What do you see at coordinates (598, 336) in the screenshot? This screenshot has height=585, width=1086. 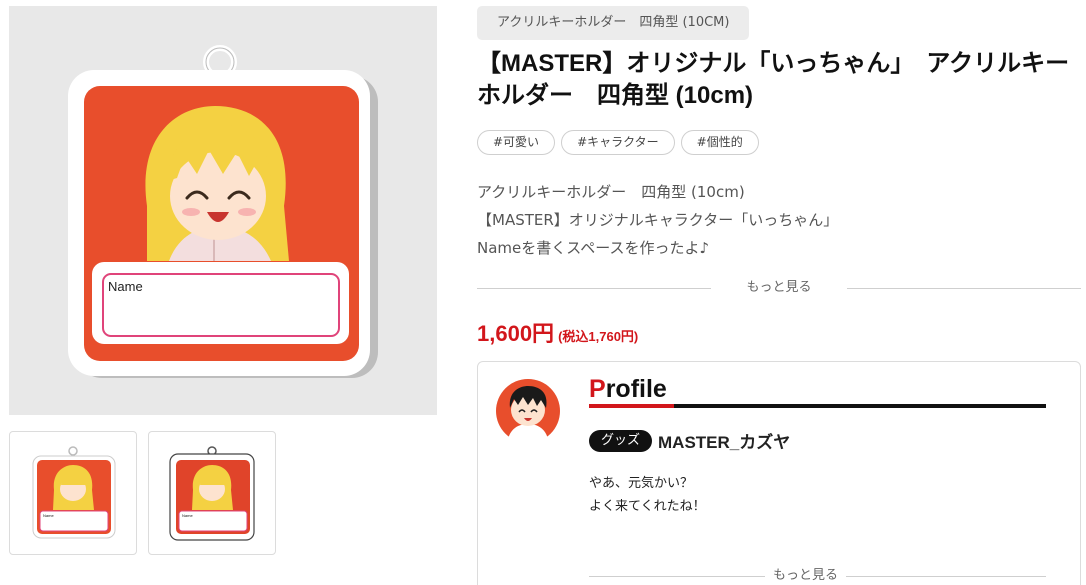 I see `price-tax-included: (税込1,760円)` at bounding box center [598, 336].